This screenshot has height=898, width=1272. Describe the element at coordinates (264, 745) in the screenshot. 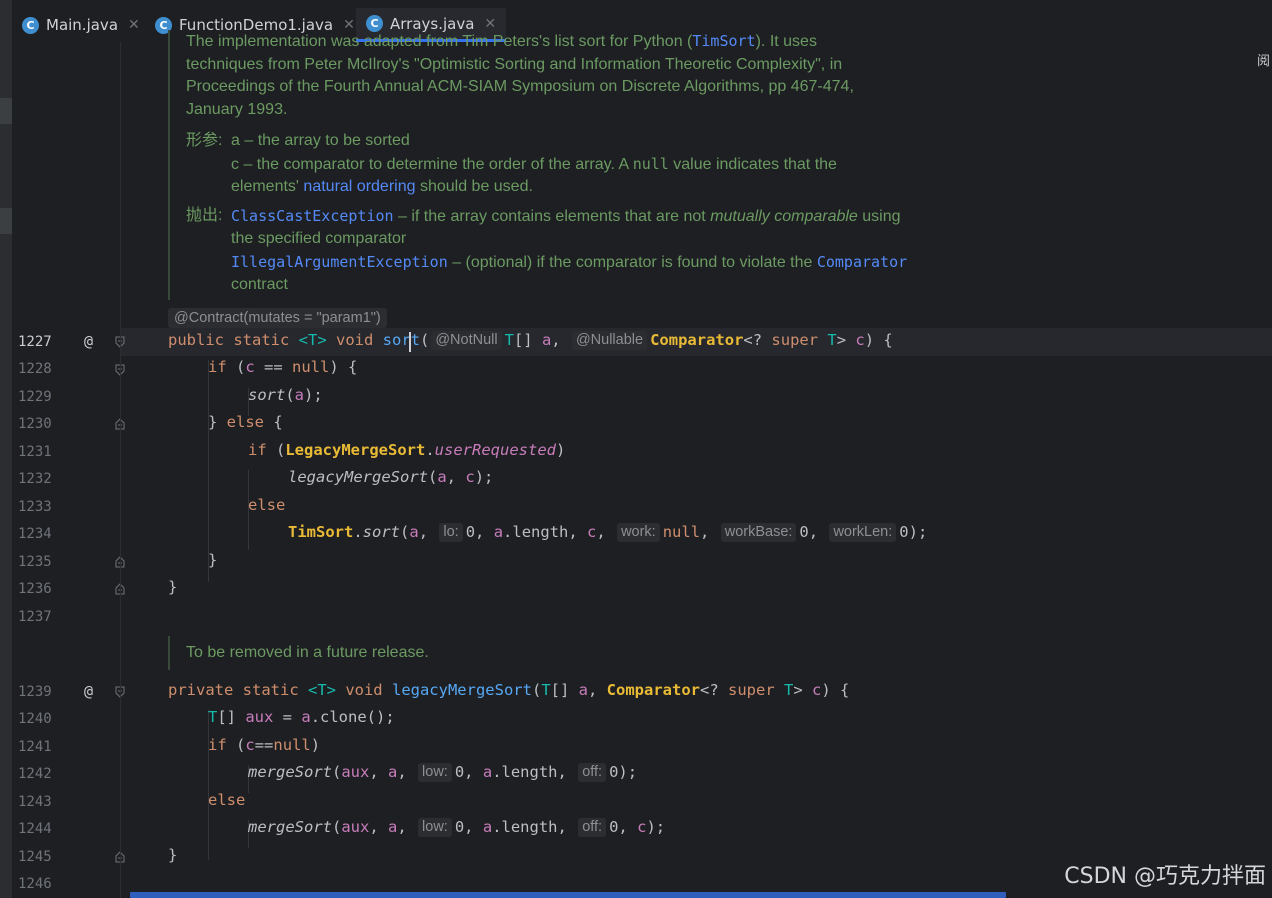

I see `code-line-1241: if (c==null)` at that location.